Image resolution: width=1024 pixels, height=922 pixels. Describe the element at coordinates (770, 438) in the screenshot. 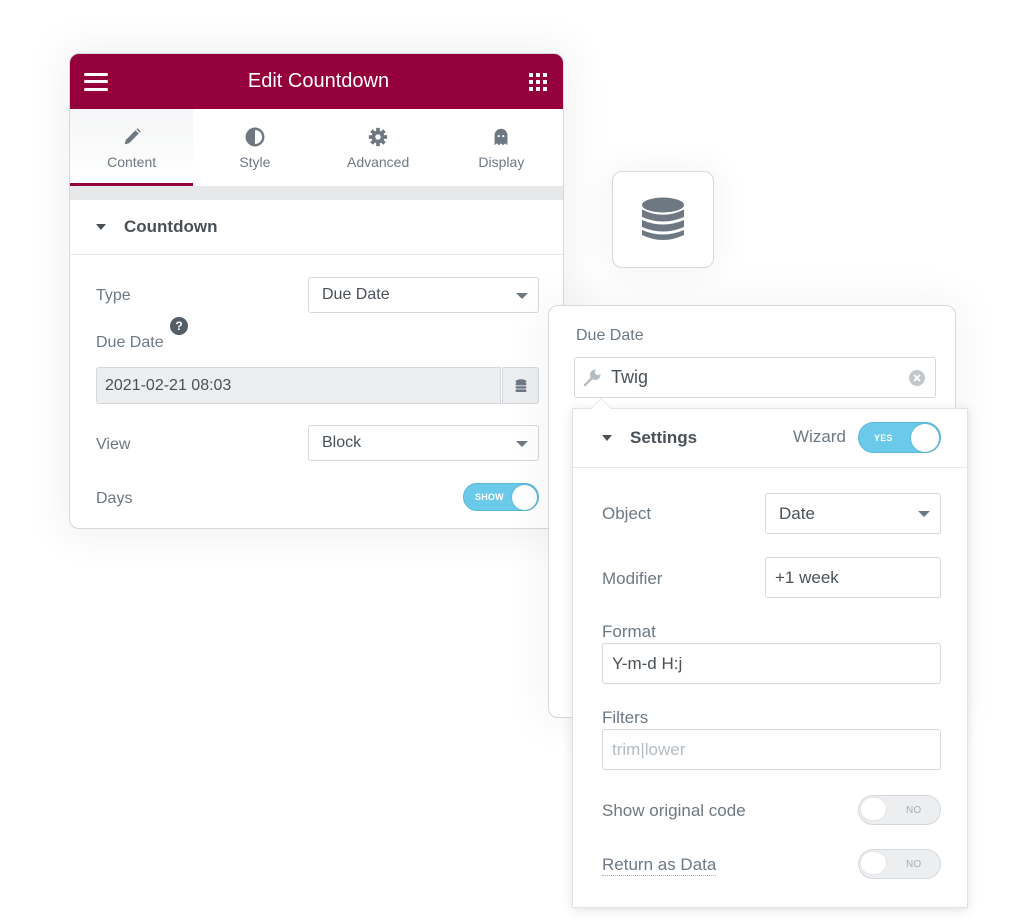

I see `settings-section-head: Settings Wizard YES` at that location.